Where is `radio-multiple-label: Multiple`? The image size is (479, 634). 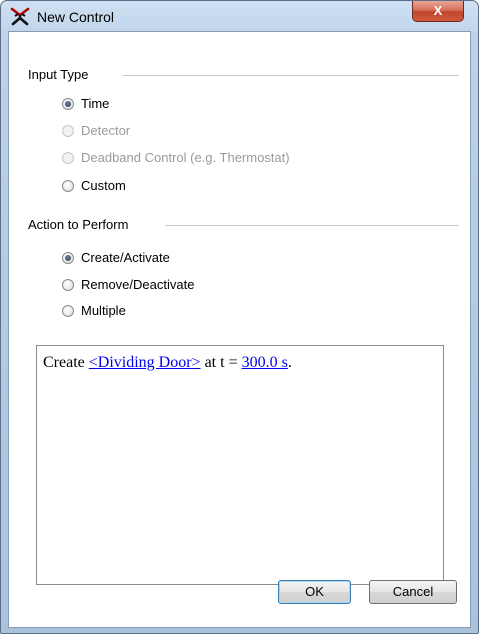
radio-multiple-label: Multiple is located at coordinates (103, 310).